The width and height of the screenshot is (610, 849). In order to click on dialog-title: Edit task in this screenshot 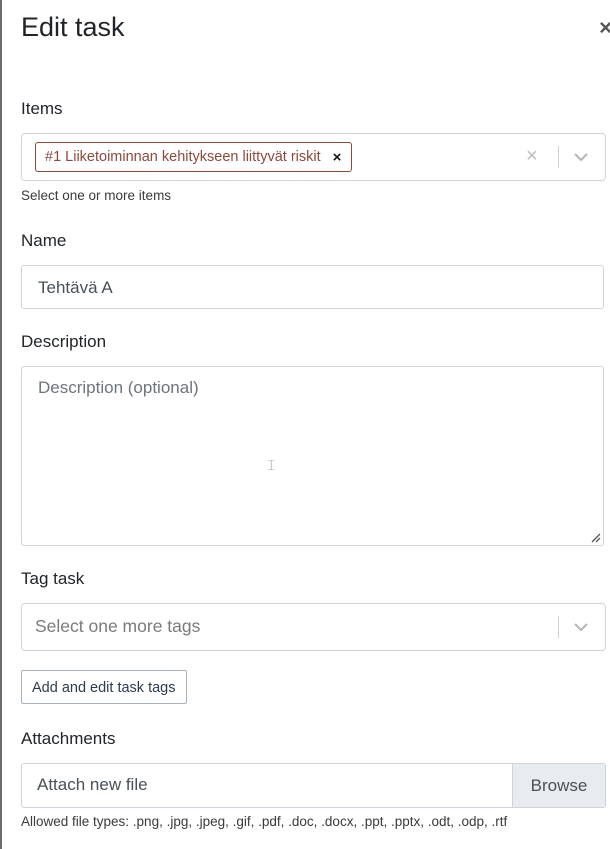, I will do `click(73, 27)`.